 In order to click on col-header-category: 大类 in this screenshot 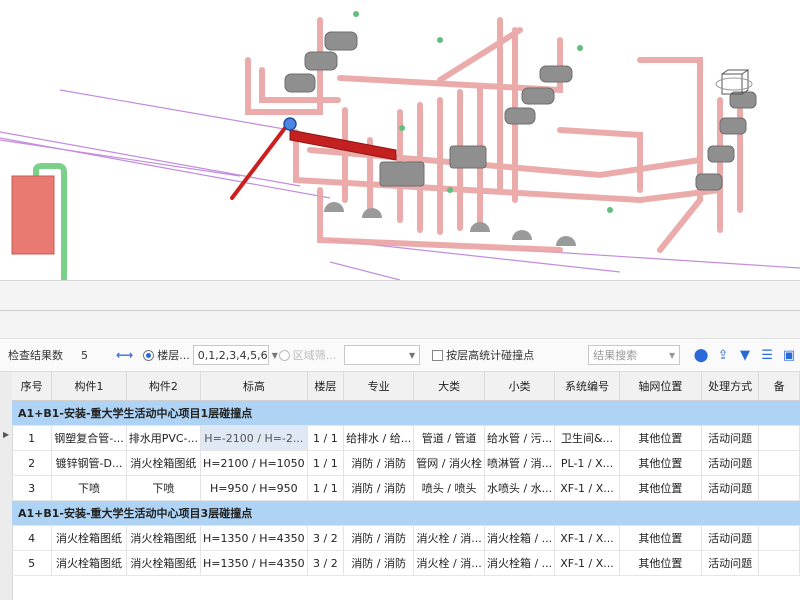, I will do `click(449, 386)`.